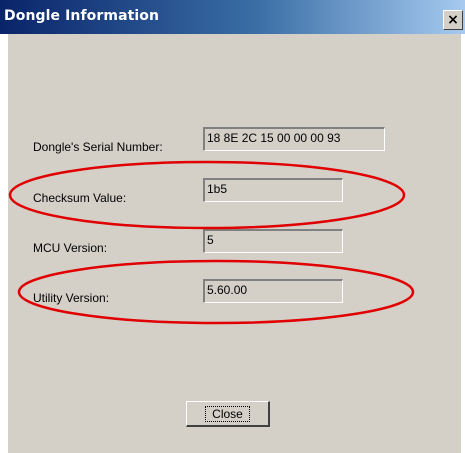 Image resolution: width=465 pixels, height=453 pixels. Describe the element at coordinates (98, 147) in the screenshot. I see `serial-number-label: Dongle's Serial Number:` at that location.